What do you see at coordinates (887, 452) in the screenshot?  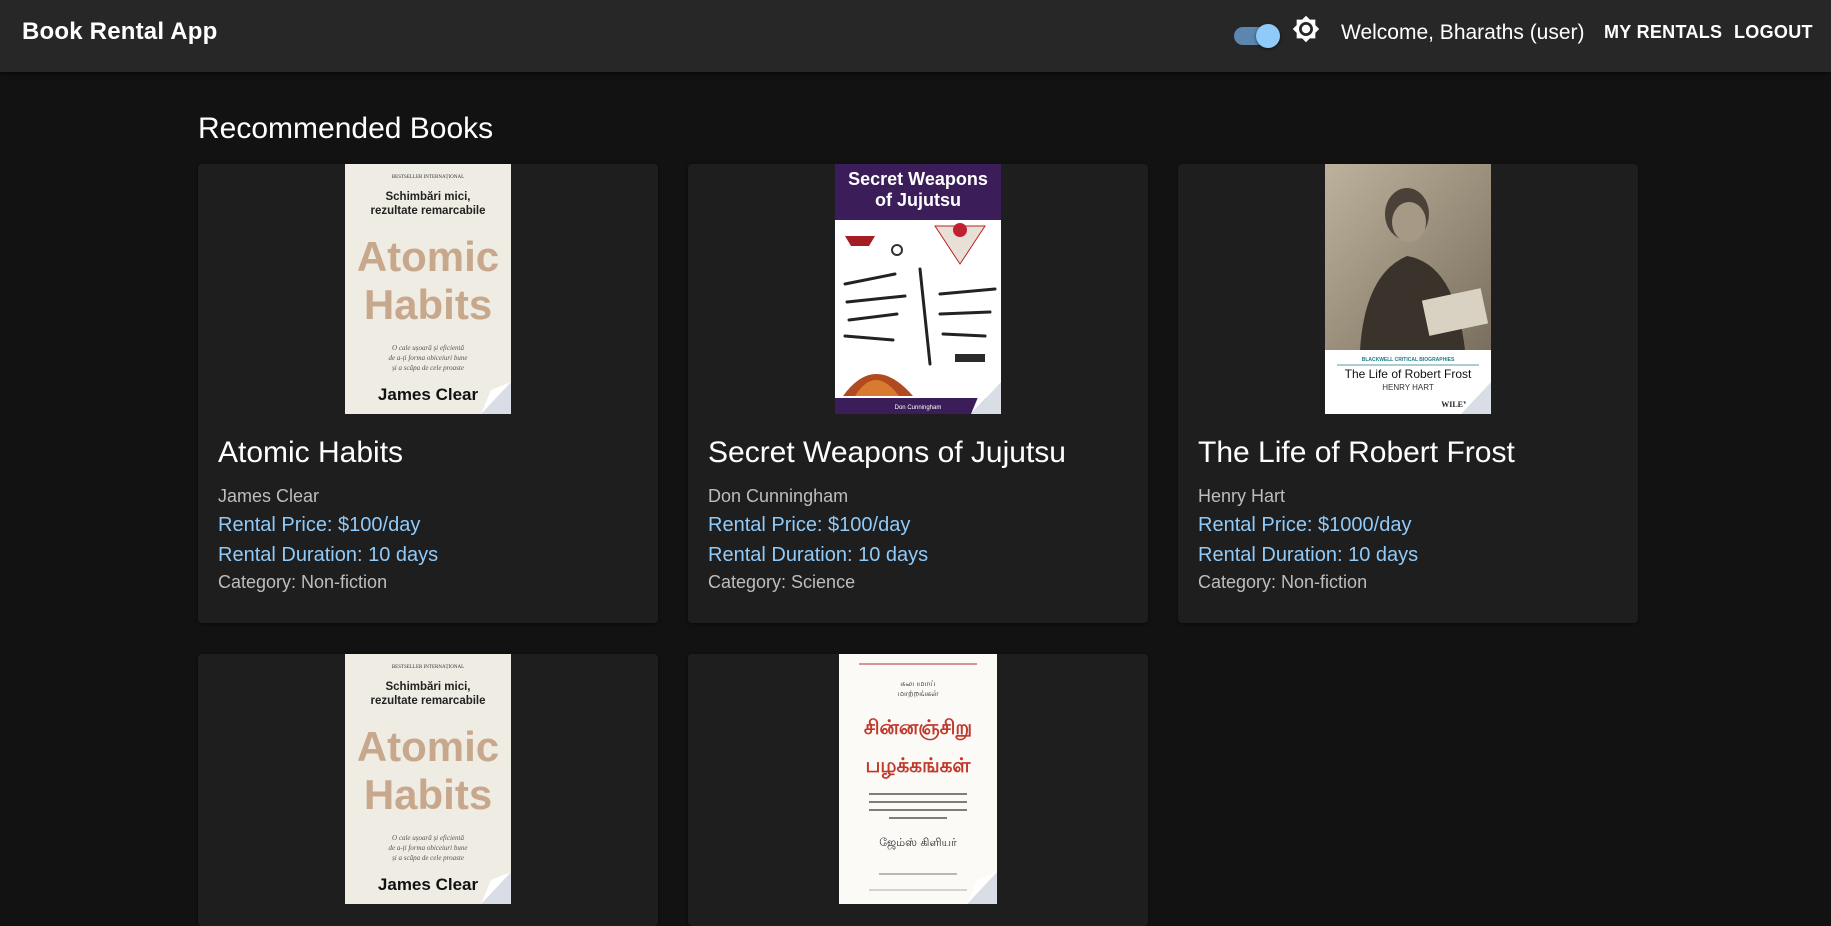 I see `book-title: Secret Weapons of Jujutsu` at bounding box center [887, 452].